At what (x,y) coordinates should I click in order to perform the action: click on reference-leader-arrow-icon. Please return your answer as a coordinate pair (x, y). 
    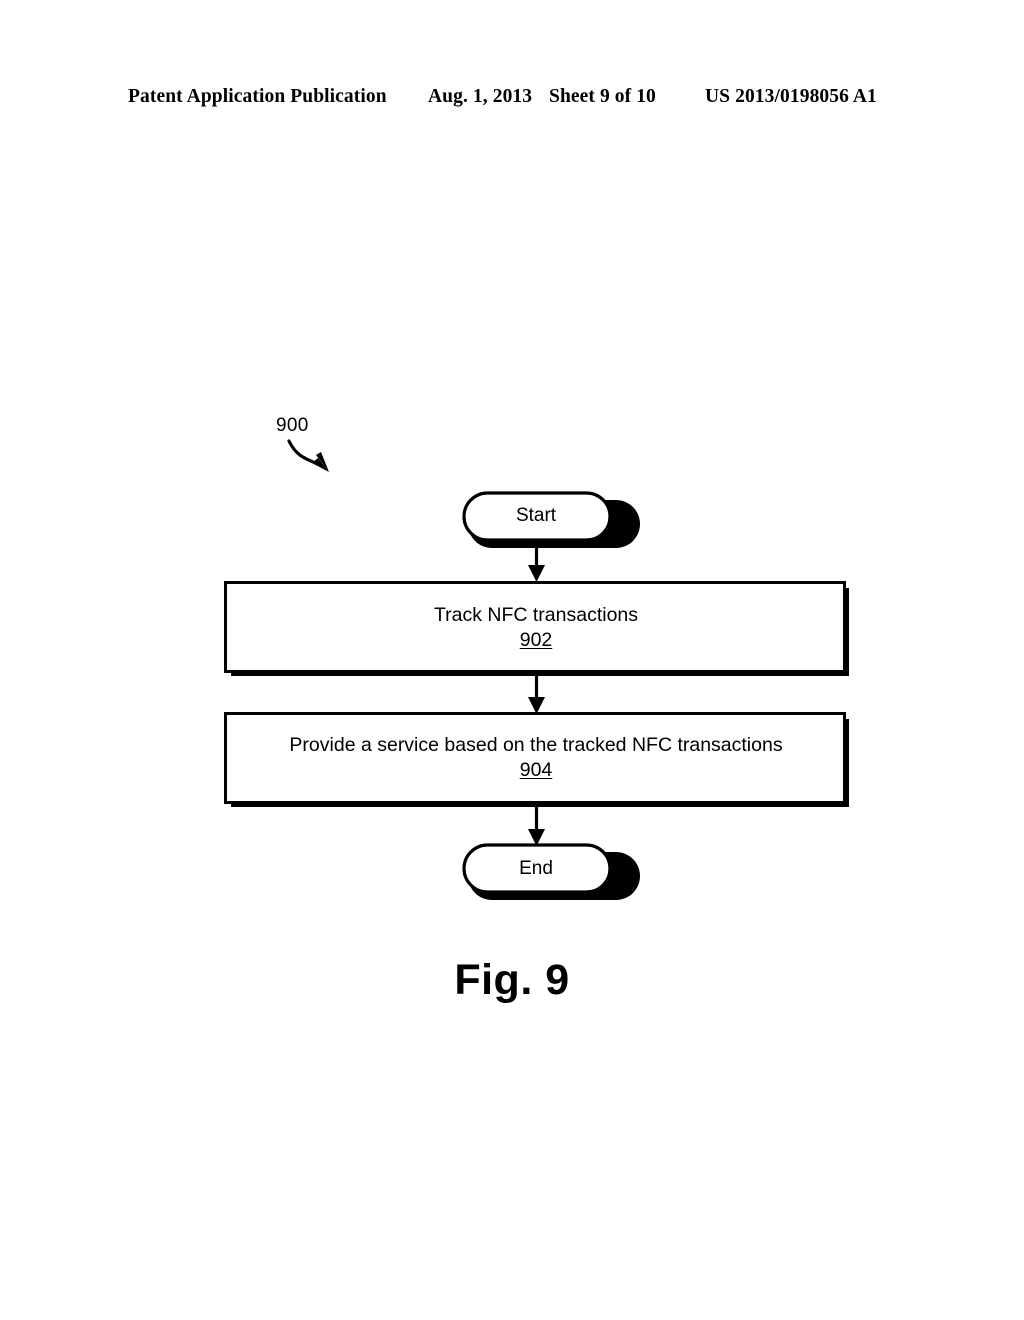
    Looking at the image, I should click on (308, 455).